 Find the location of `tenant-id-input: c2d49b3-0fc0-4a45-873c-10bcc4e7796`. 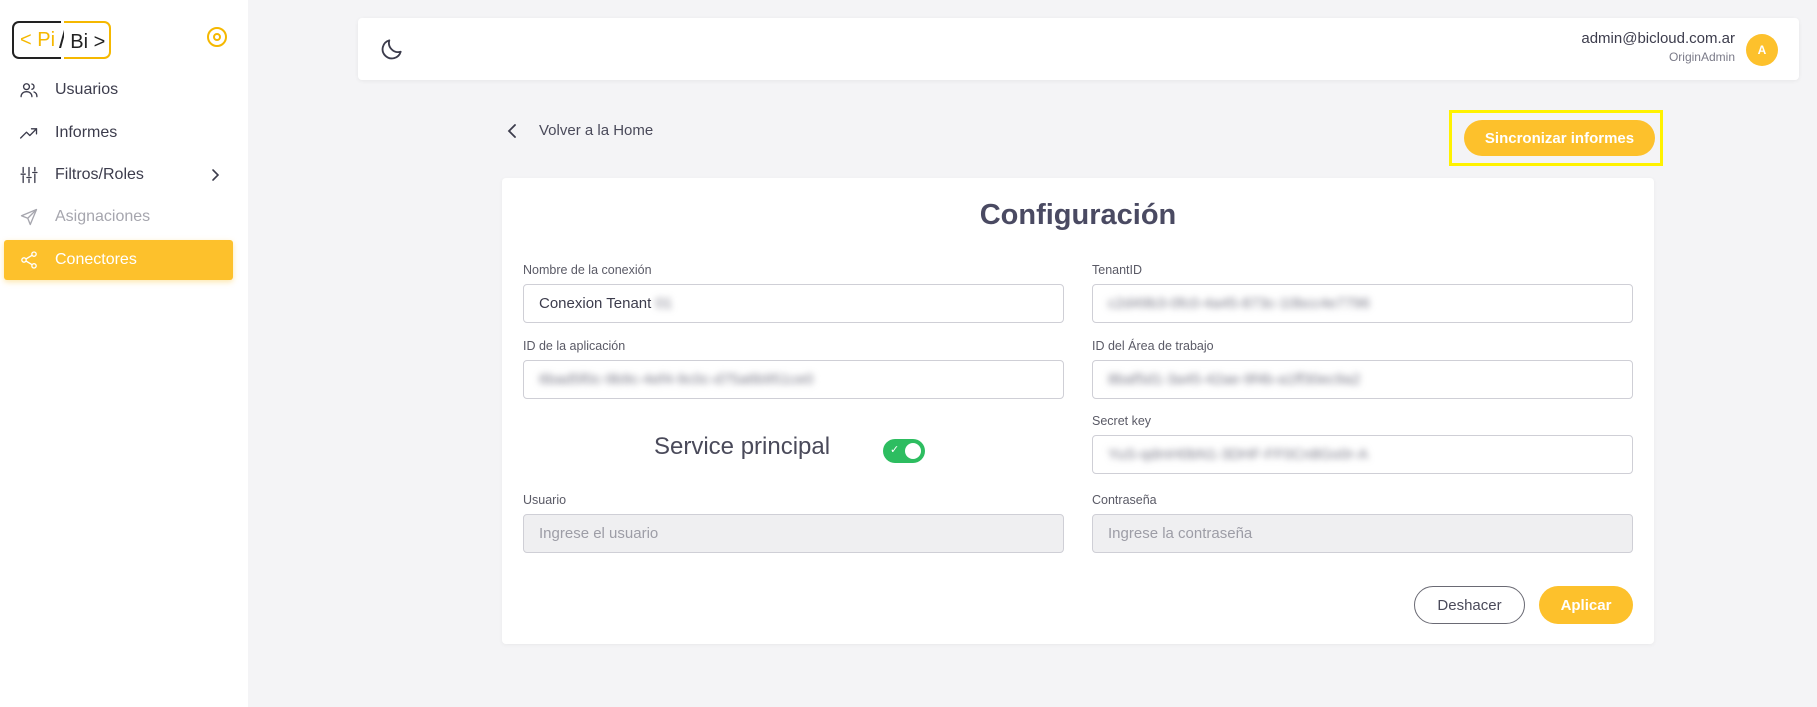

tenant-id-input: c2d49b3-0fc0-4a45-873c-10bcc4e7796 is located at coordinates (1362, 303).